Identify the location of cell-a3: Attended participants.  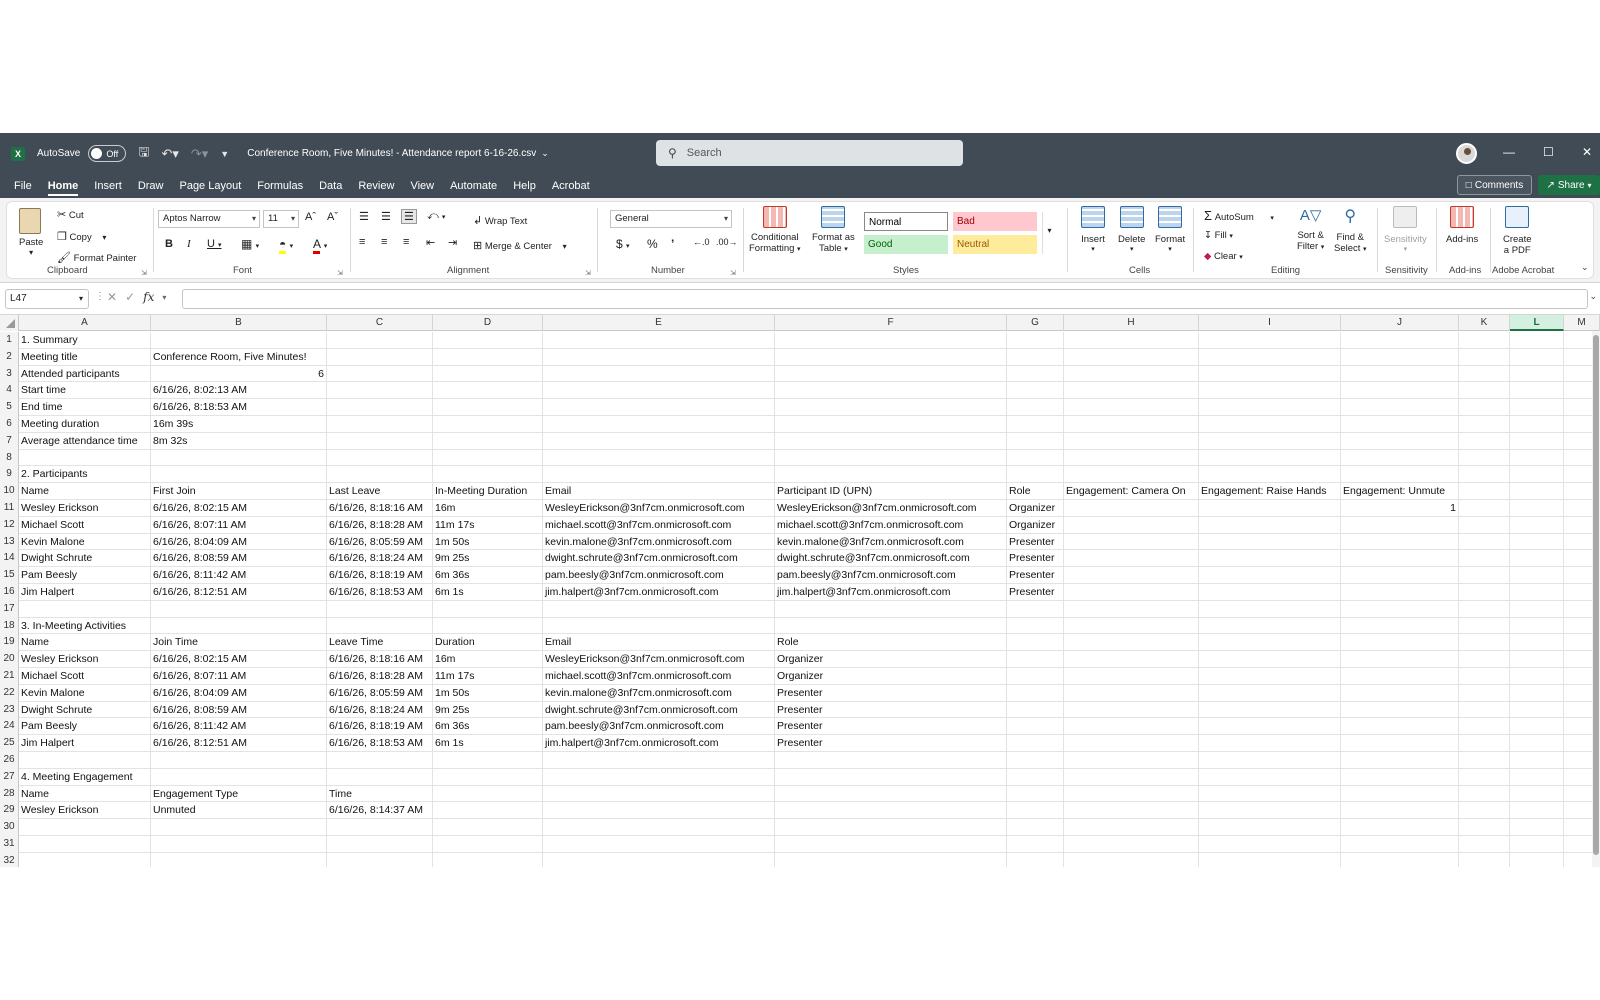
(69, 374).